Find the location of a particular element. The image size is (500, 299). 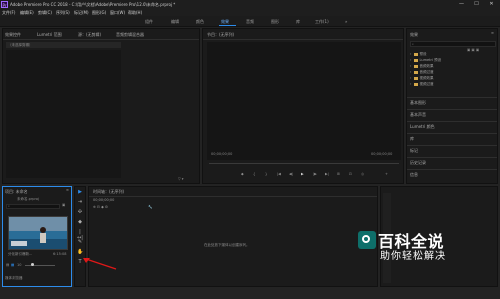

selection-tool-icon: ▶ is located at coordinates (80, 192).